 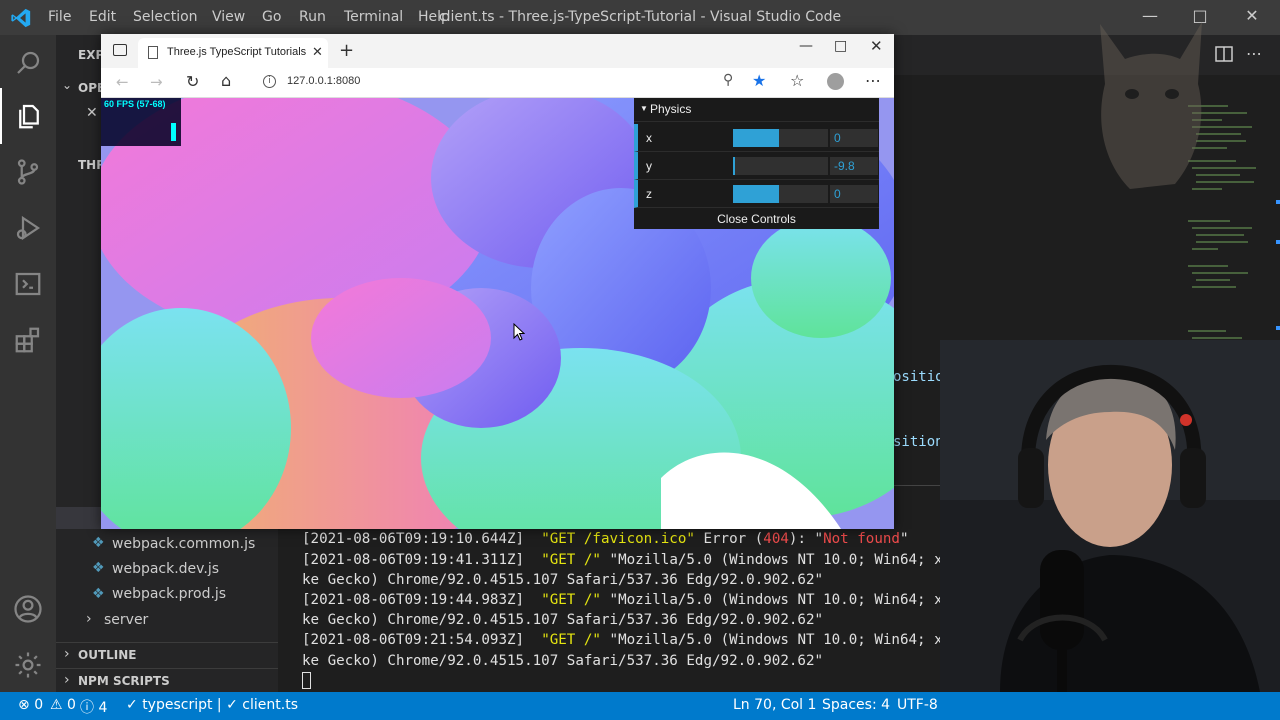 I want to click on gui-row-z: z 0, so click(x=756, y=194).